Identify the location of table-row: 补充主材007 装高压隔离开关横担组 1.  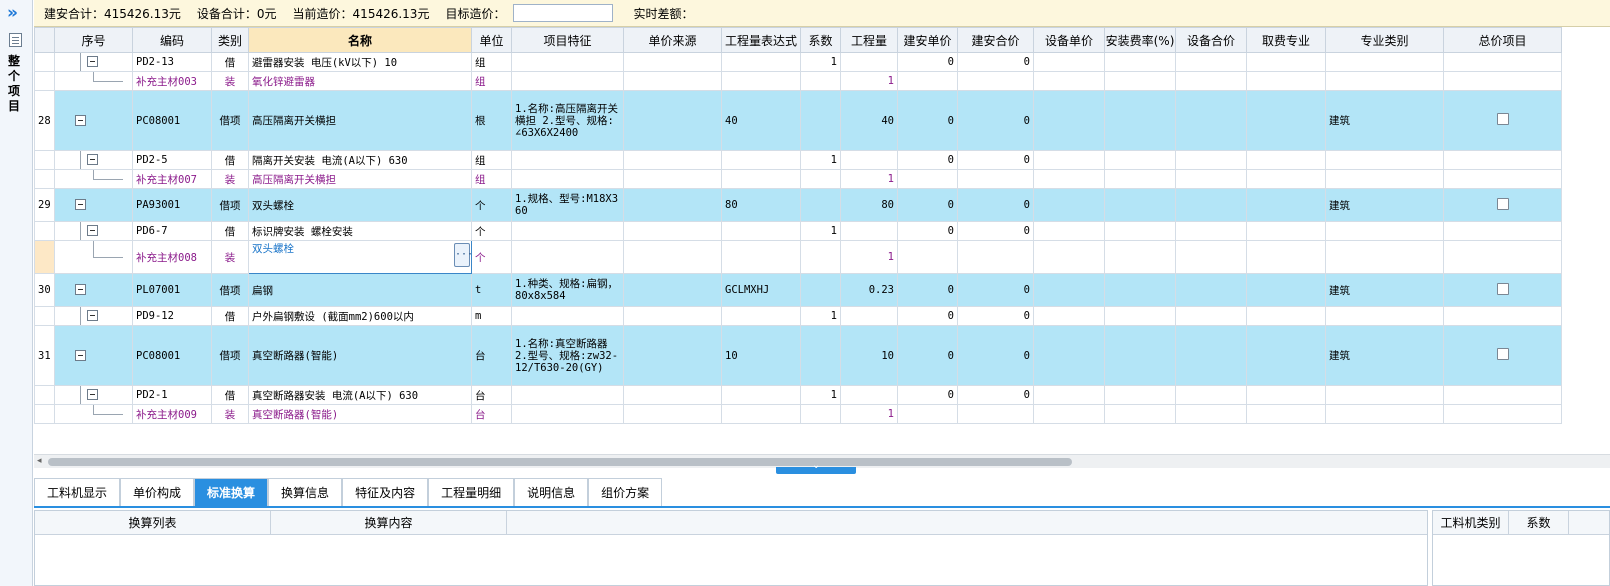
(798, 179).